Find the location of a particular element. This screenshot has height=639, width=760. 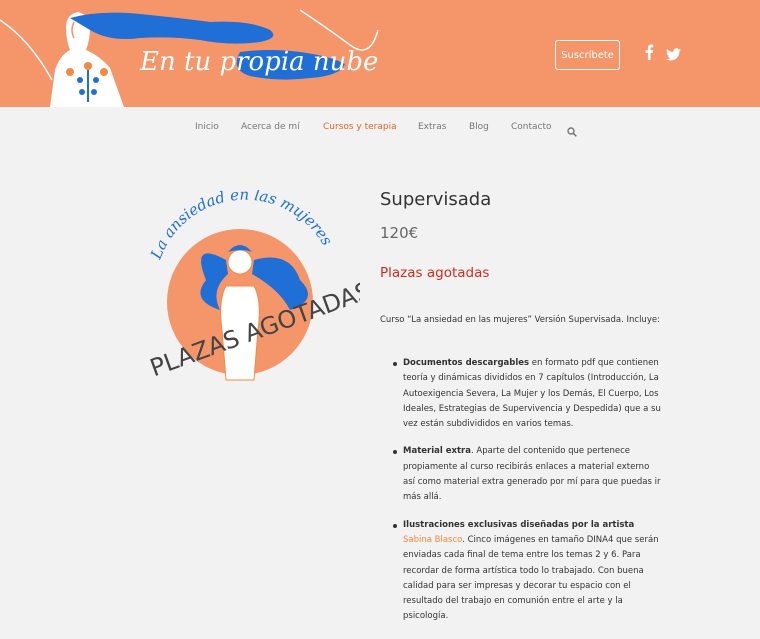

artist-link: Sabina Blasco is located at coordinates (432, 540).